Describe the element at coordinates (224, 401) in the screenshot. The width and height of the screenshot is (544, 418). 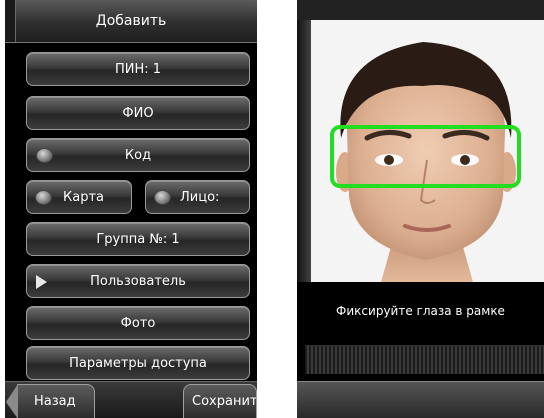
I see `save-label: Сохранить` at that location.